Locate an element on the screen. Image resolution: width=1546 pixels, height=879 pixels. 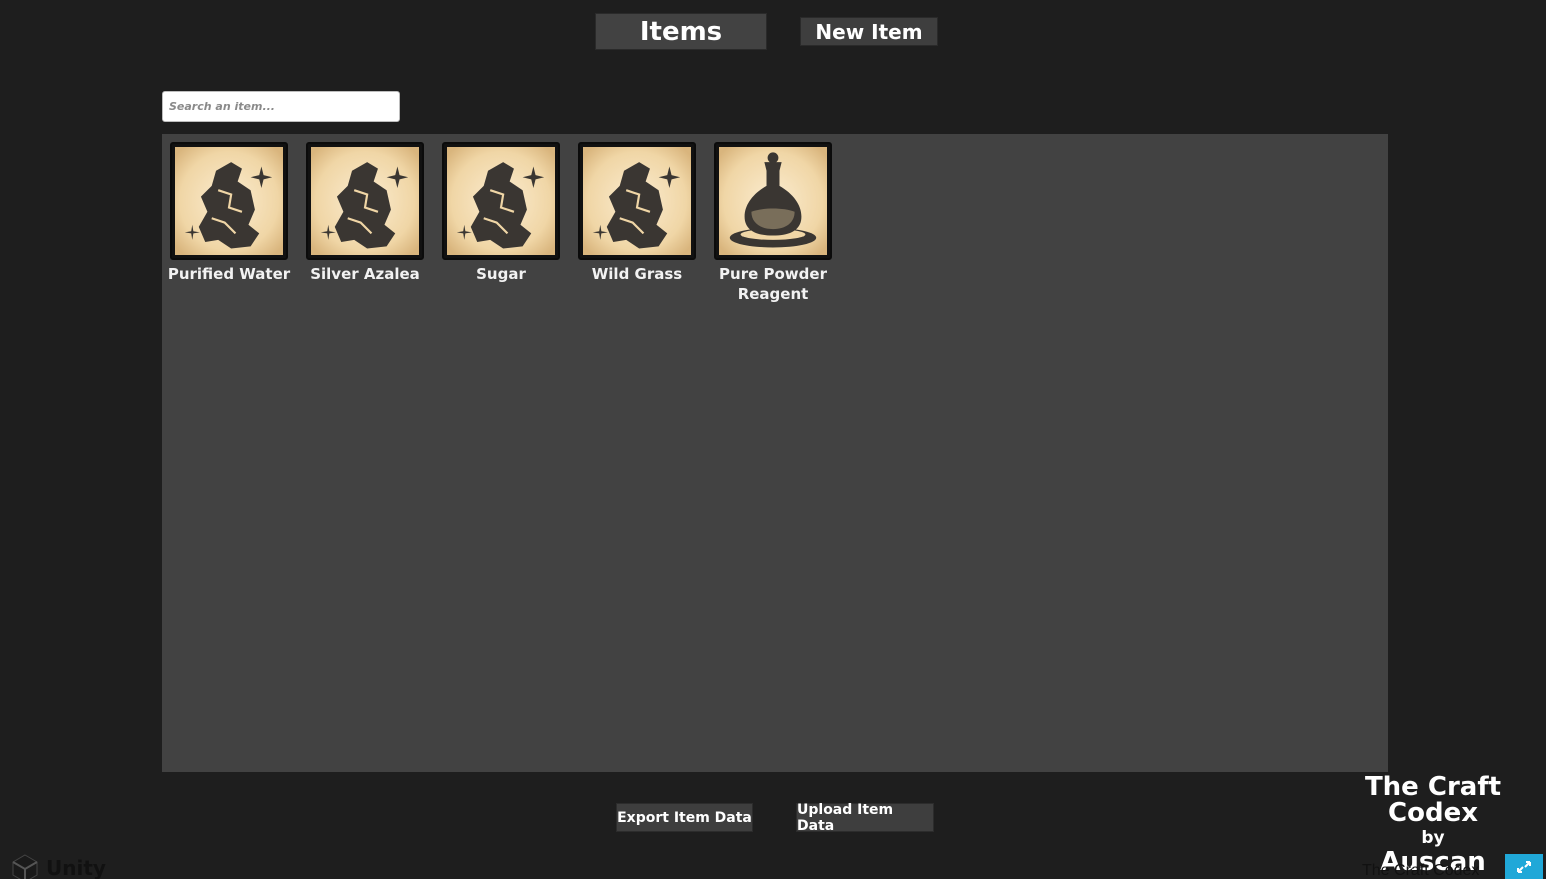
item-name: Wild Grass is located at coordinates (637, 274).